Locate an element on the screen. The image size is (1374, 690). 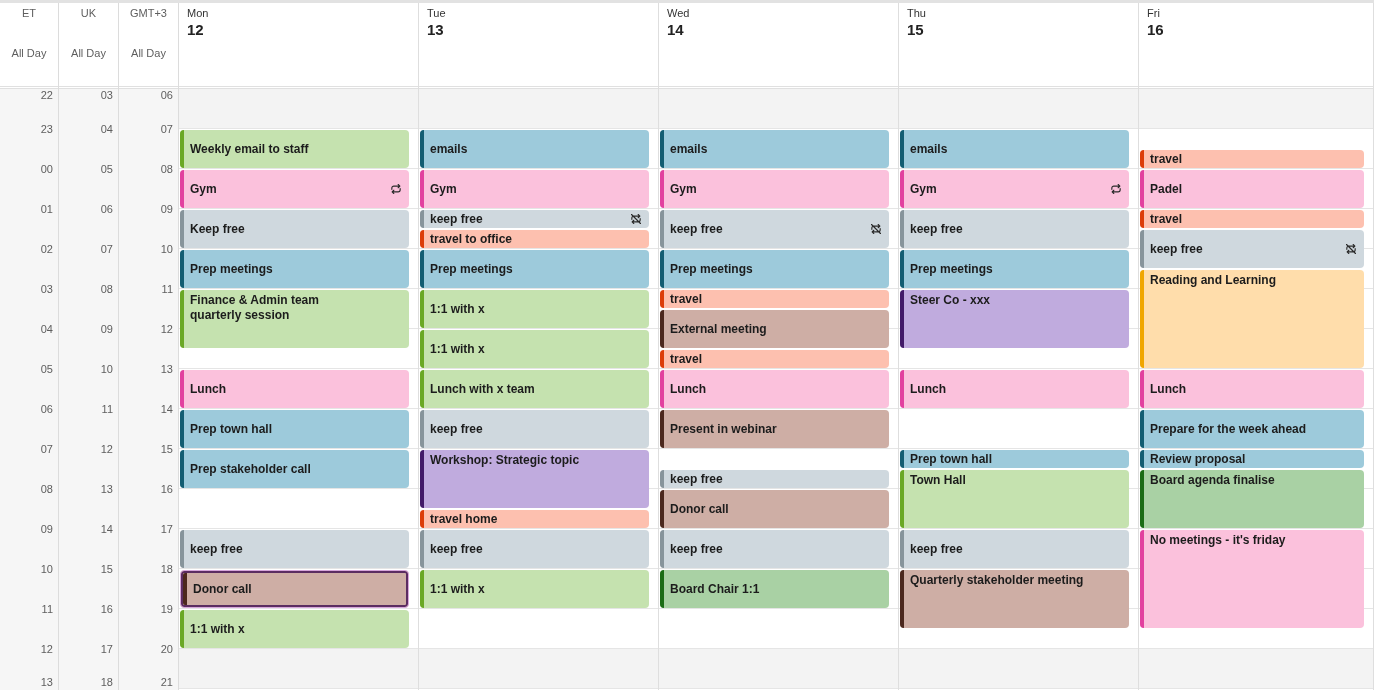
all-day-label: All Day is located at coordinates (29, 53).